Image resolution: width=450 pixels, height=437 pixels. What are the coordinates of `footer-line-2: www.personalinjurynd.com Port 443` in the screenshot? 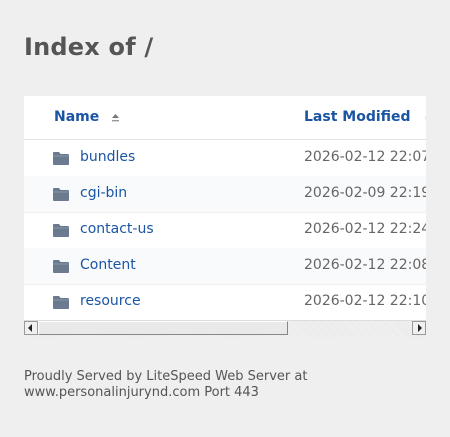 It's located at (141, 392).